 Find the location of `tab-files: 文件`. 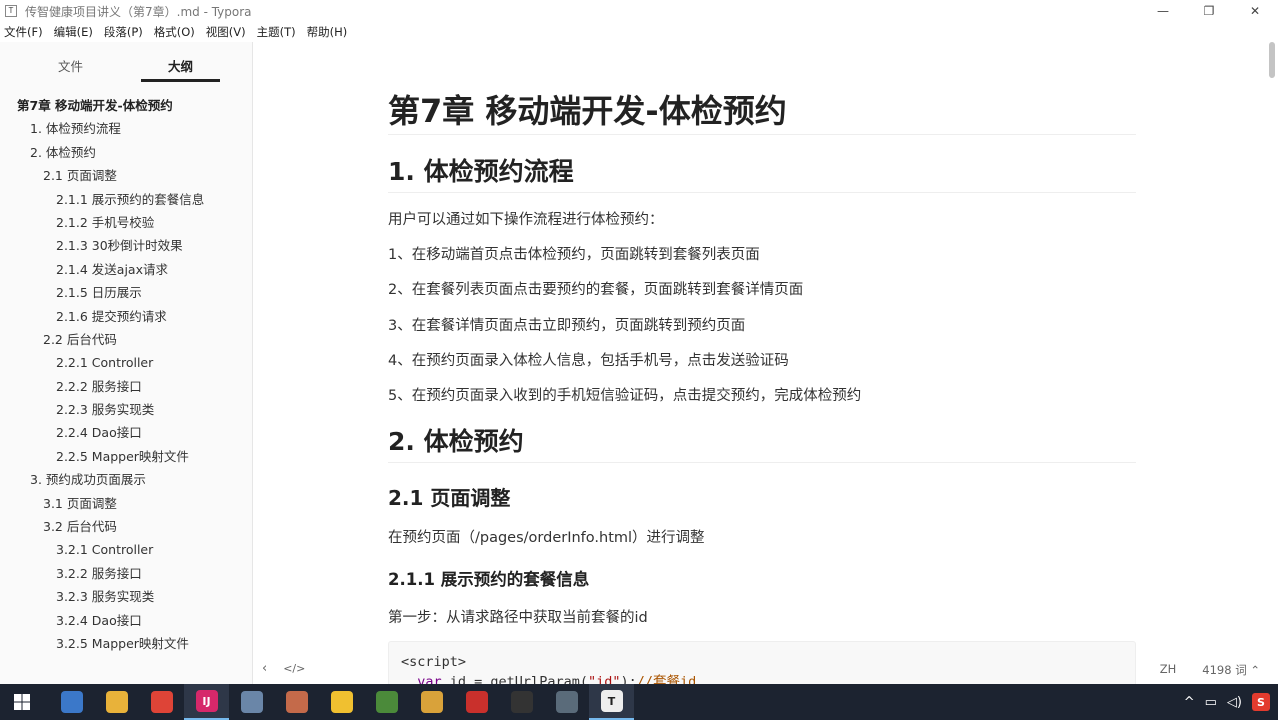

tab-files: 文件 is located at coordinates (70, 65).